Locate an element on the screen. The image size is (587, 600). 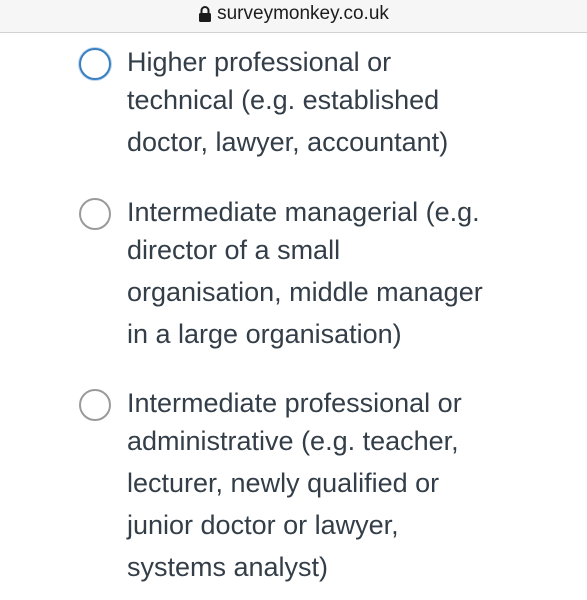
option-label-line: technical (e.g. established is located at coordinates (283, 100).